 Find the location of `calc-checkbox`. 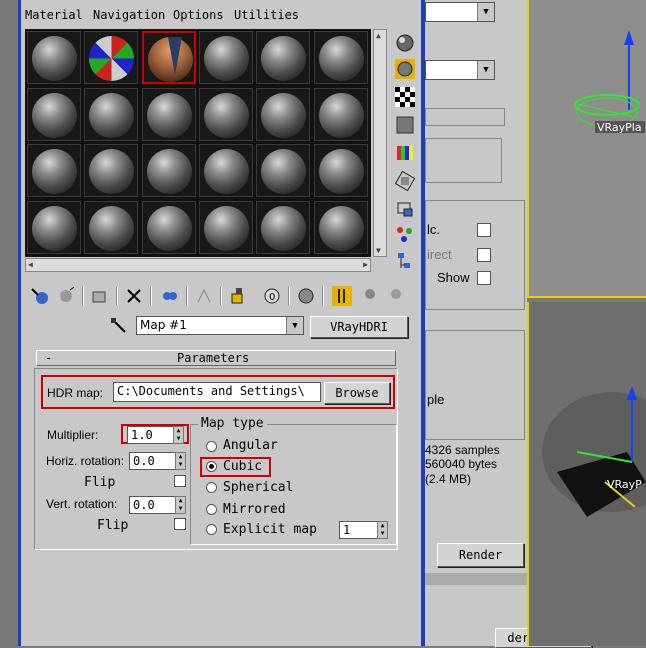

calc-checkbox is located at coordinates (484, 230).